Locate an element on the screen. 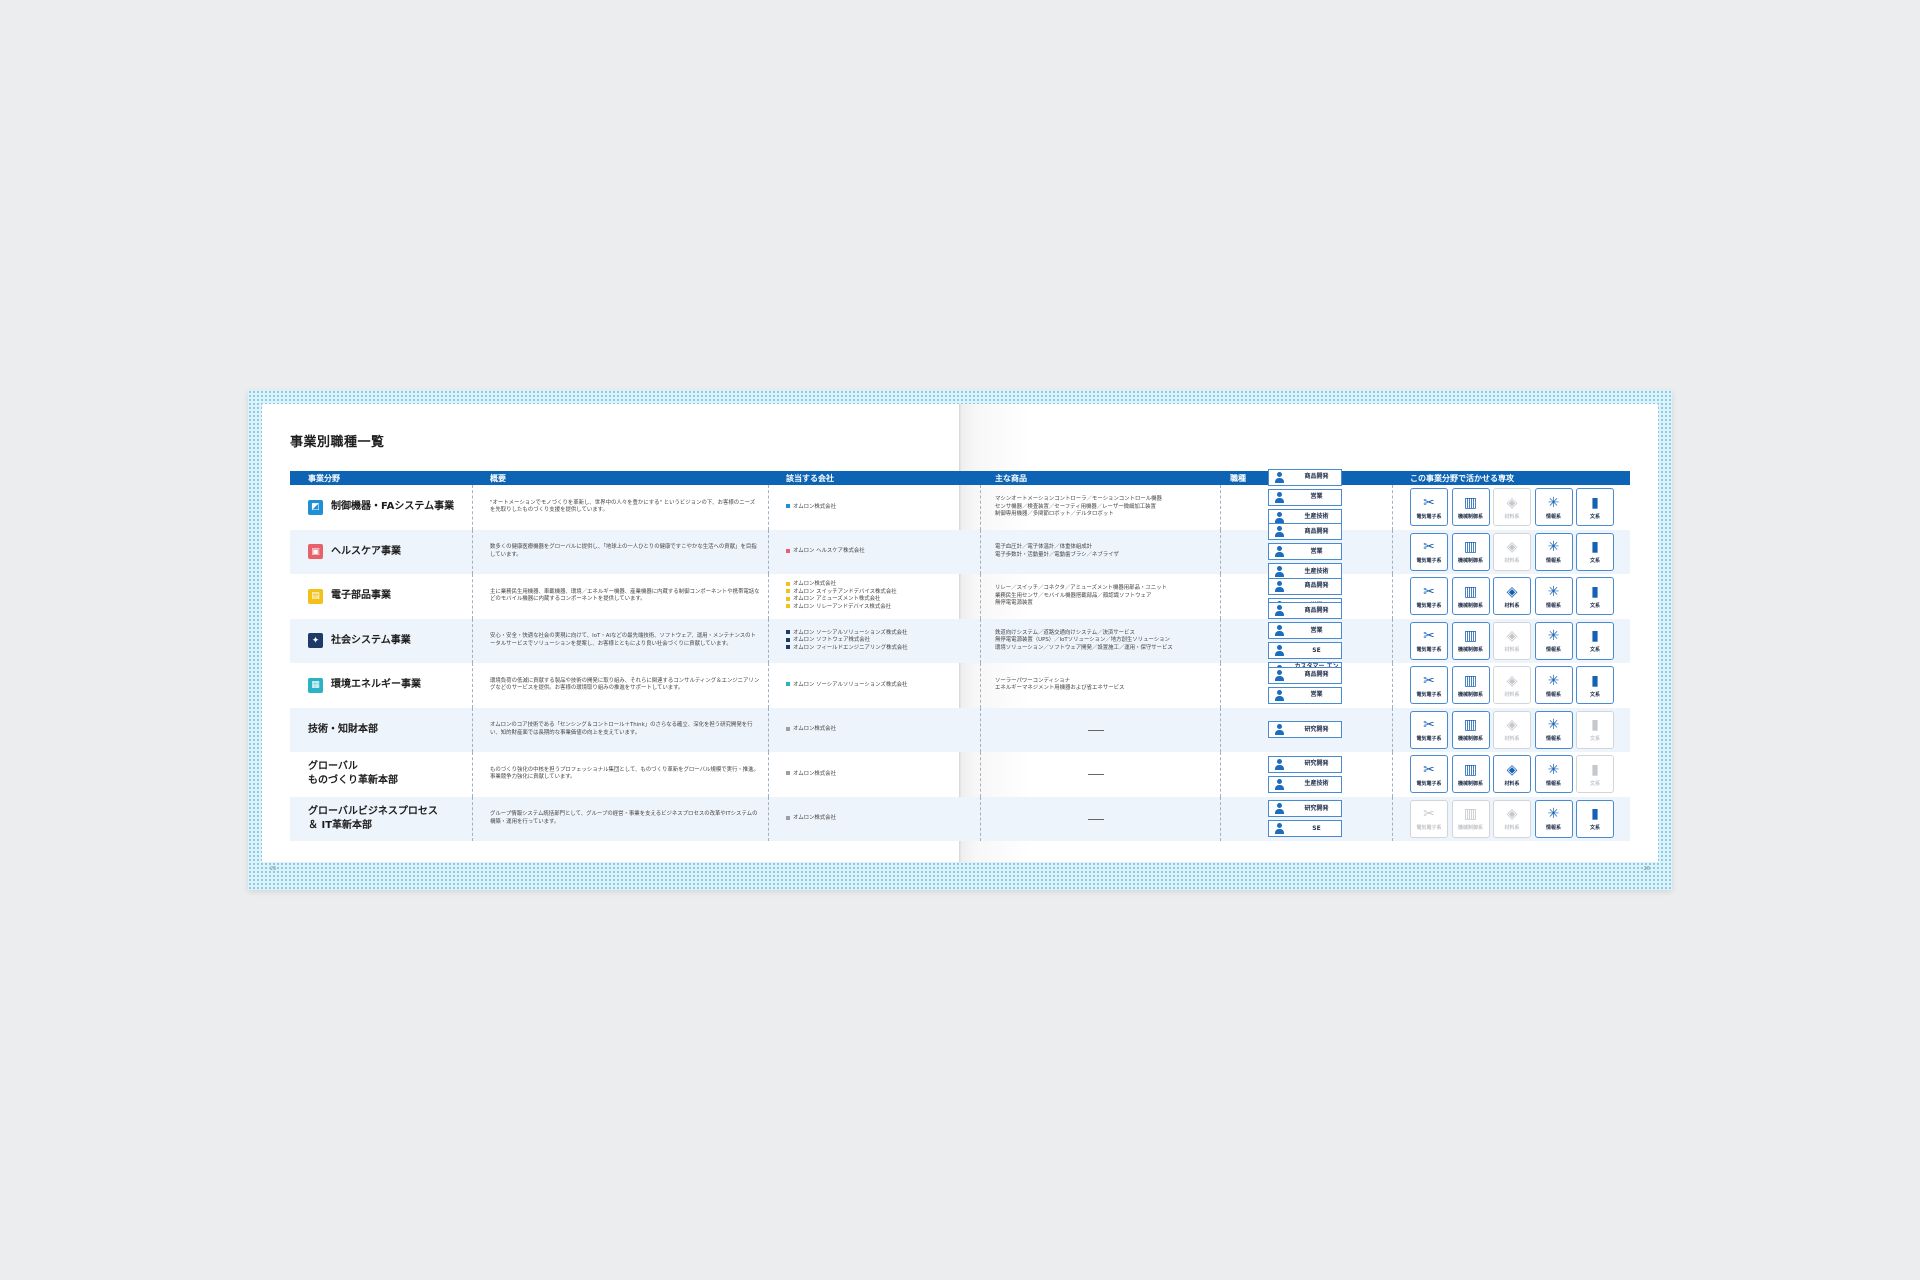  job-types: 研究開発 is located at coordinates (1305, 730).